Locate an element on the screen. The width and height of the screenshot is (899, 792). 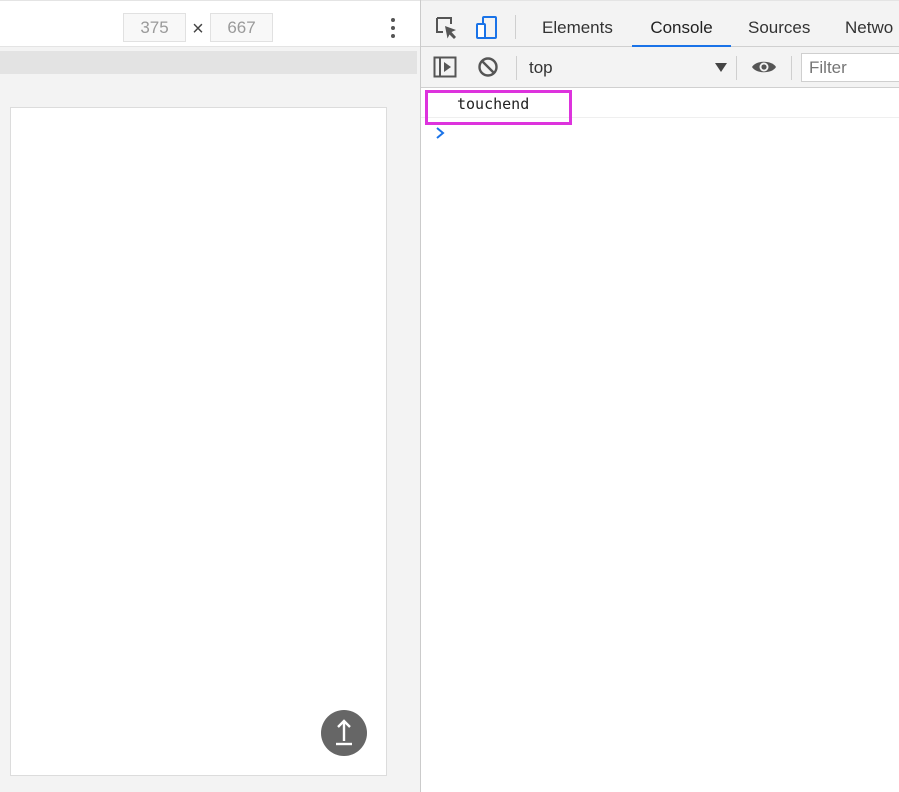
tab-separator is located at coordinates (515, 27).